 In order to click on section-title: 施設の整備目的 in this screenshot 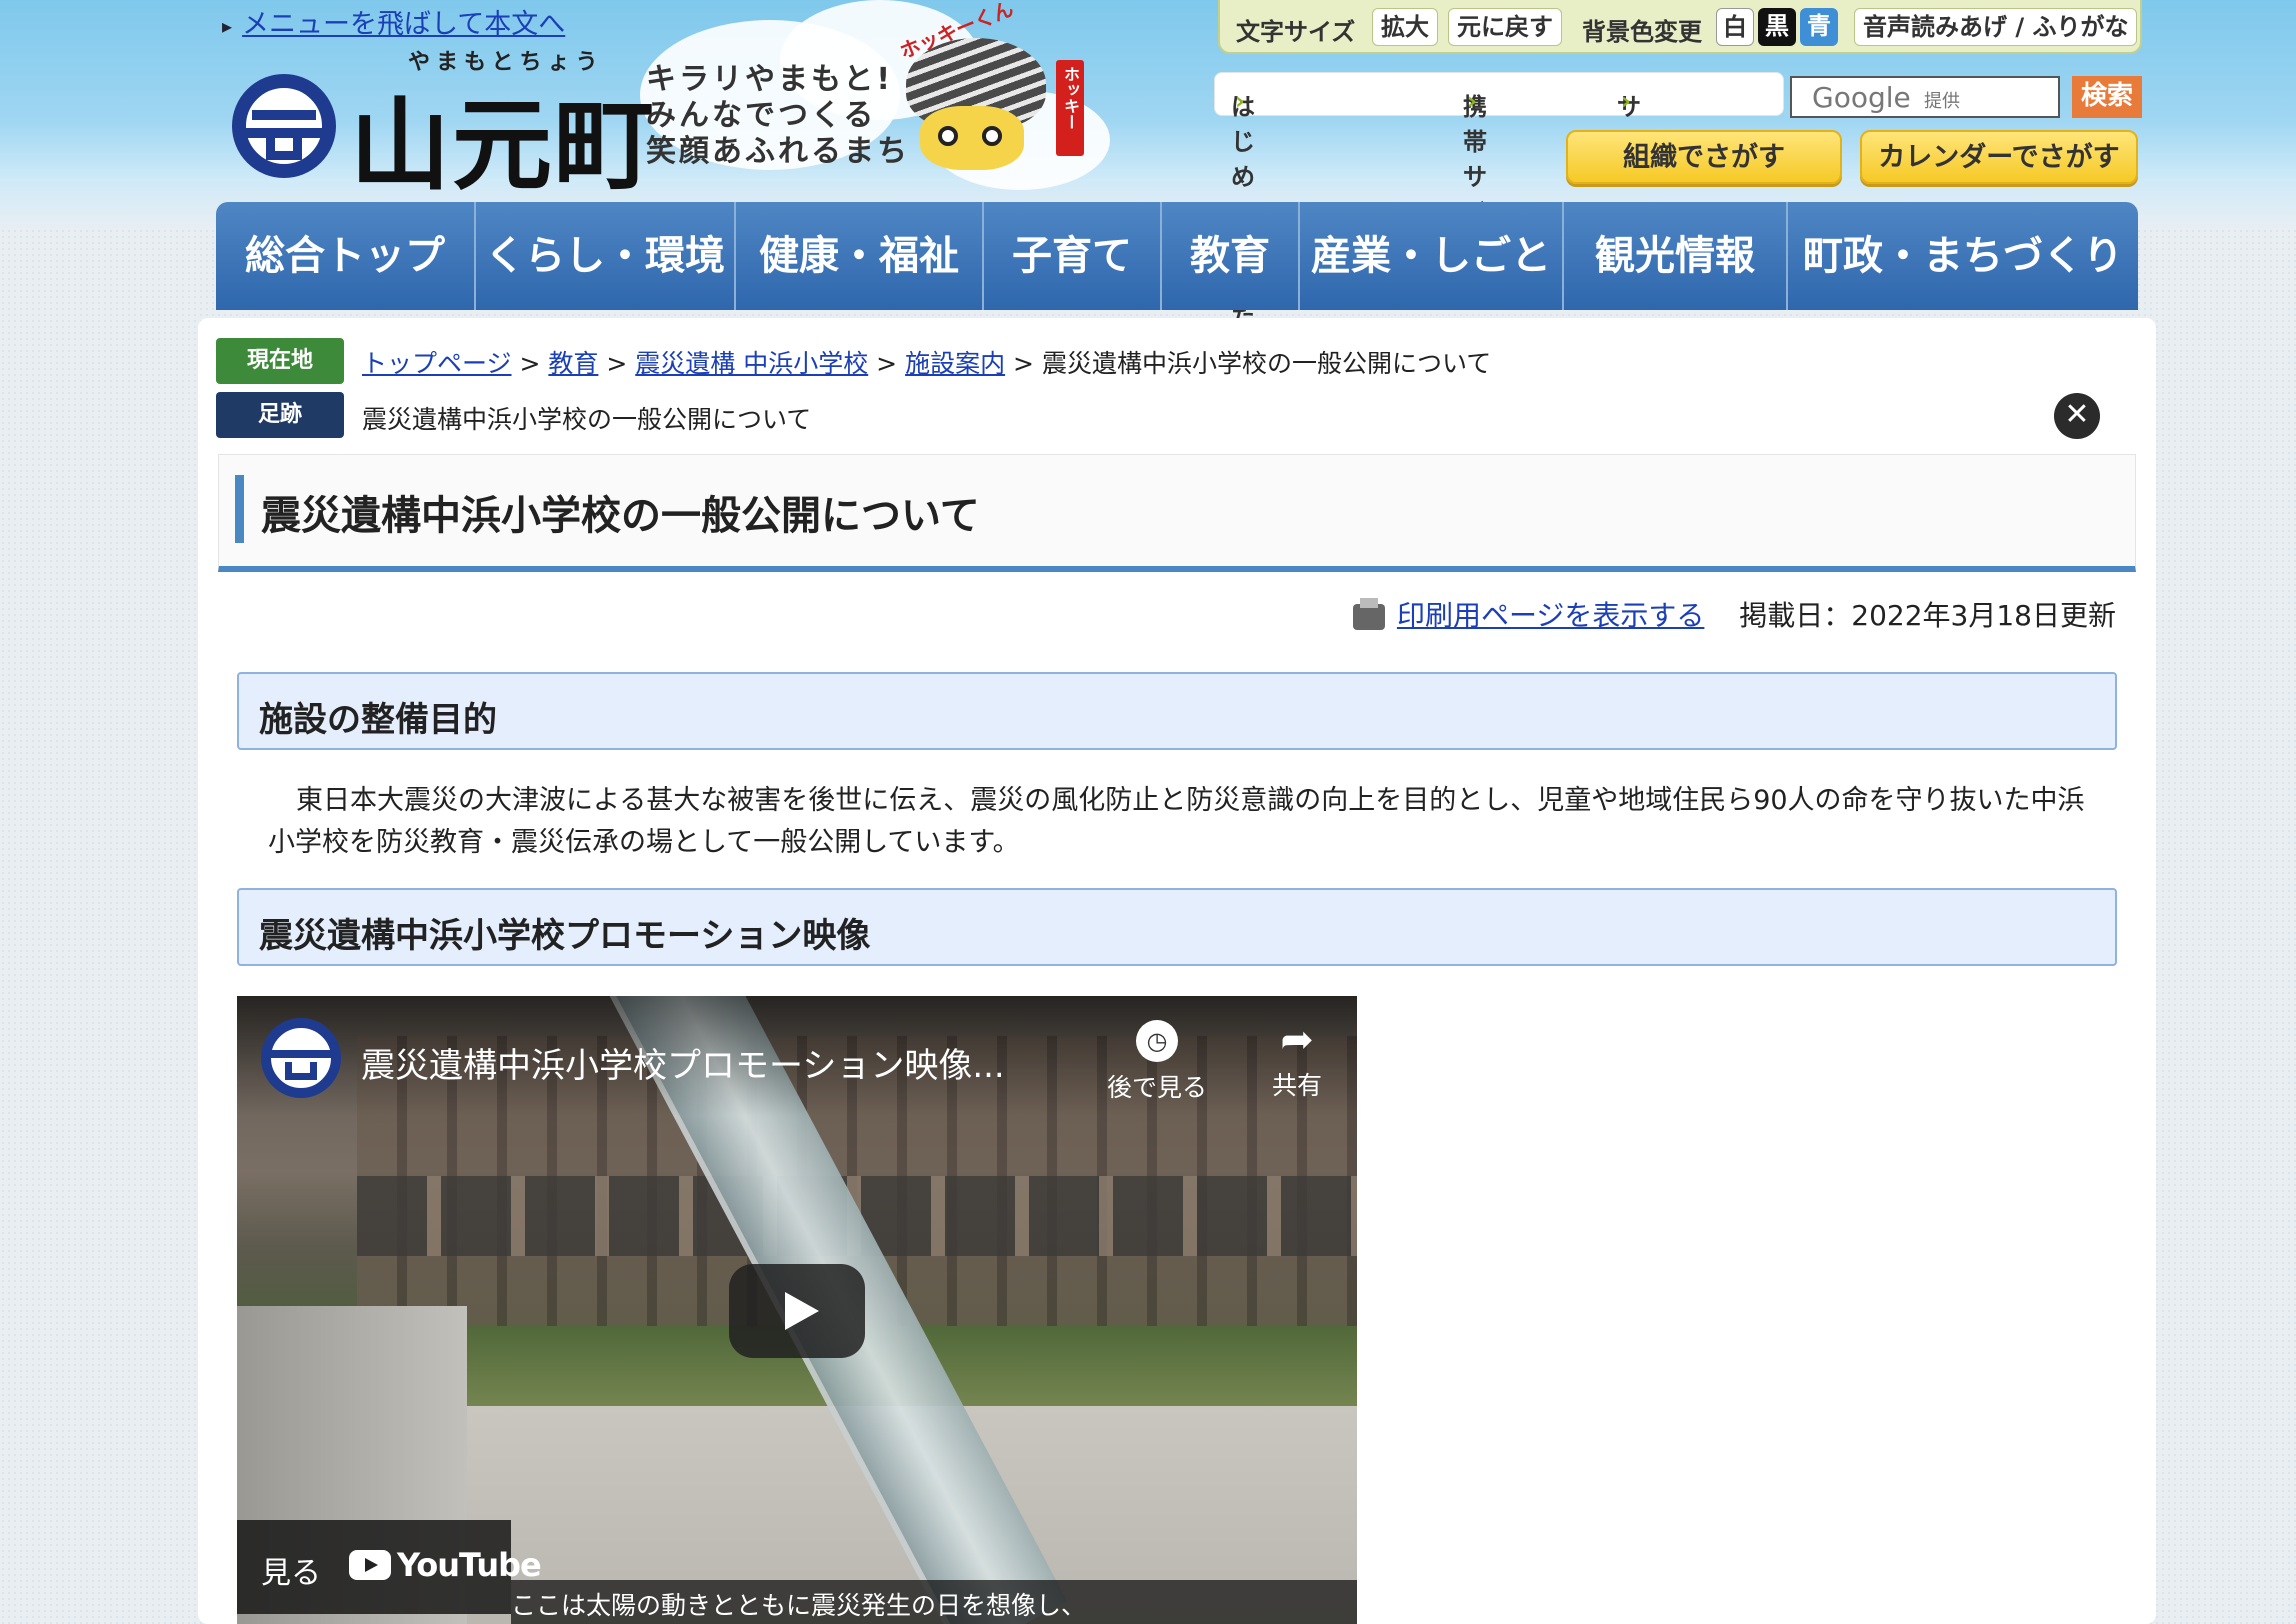, I will do `click(378, 720)`.